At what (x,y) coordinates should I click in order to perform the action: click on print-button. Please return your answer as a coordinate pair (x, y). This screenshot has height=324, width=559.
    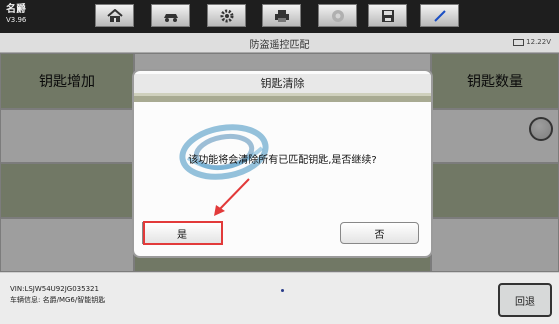
    Looking at the image, I should click on (281, 15).